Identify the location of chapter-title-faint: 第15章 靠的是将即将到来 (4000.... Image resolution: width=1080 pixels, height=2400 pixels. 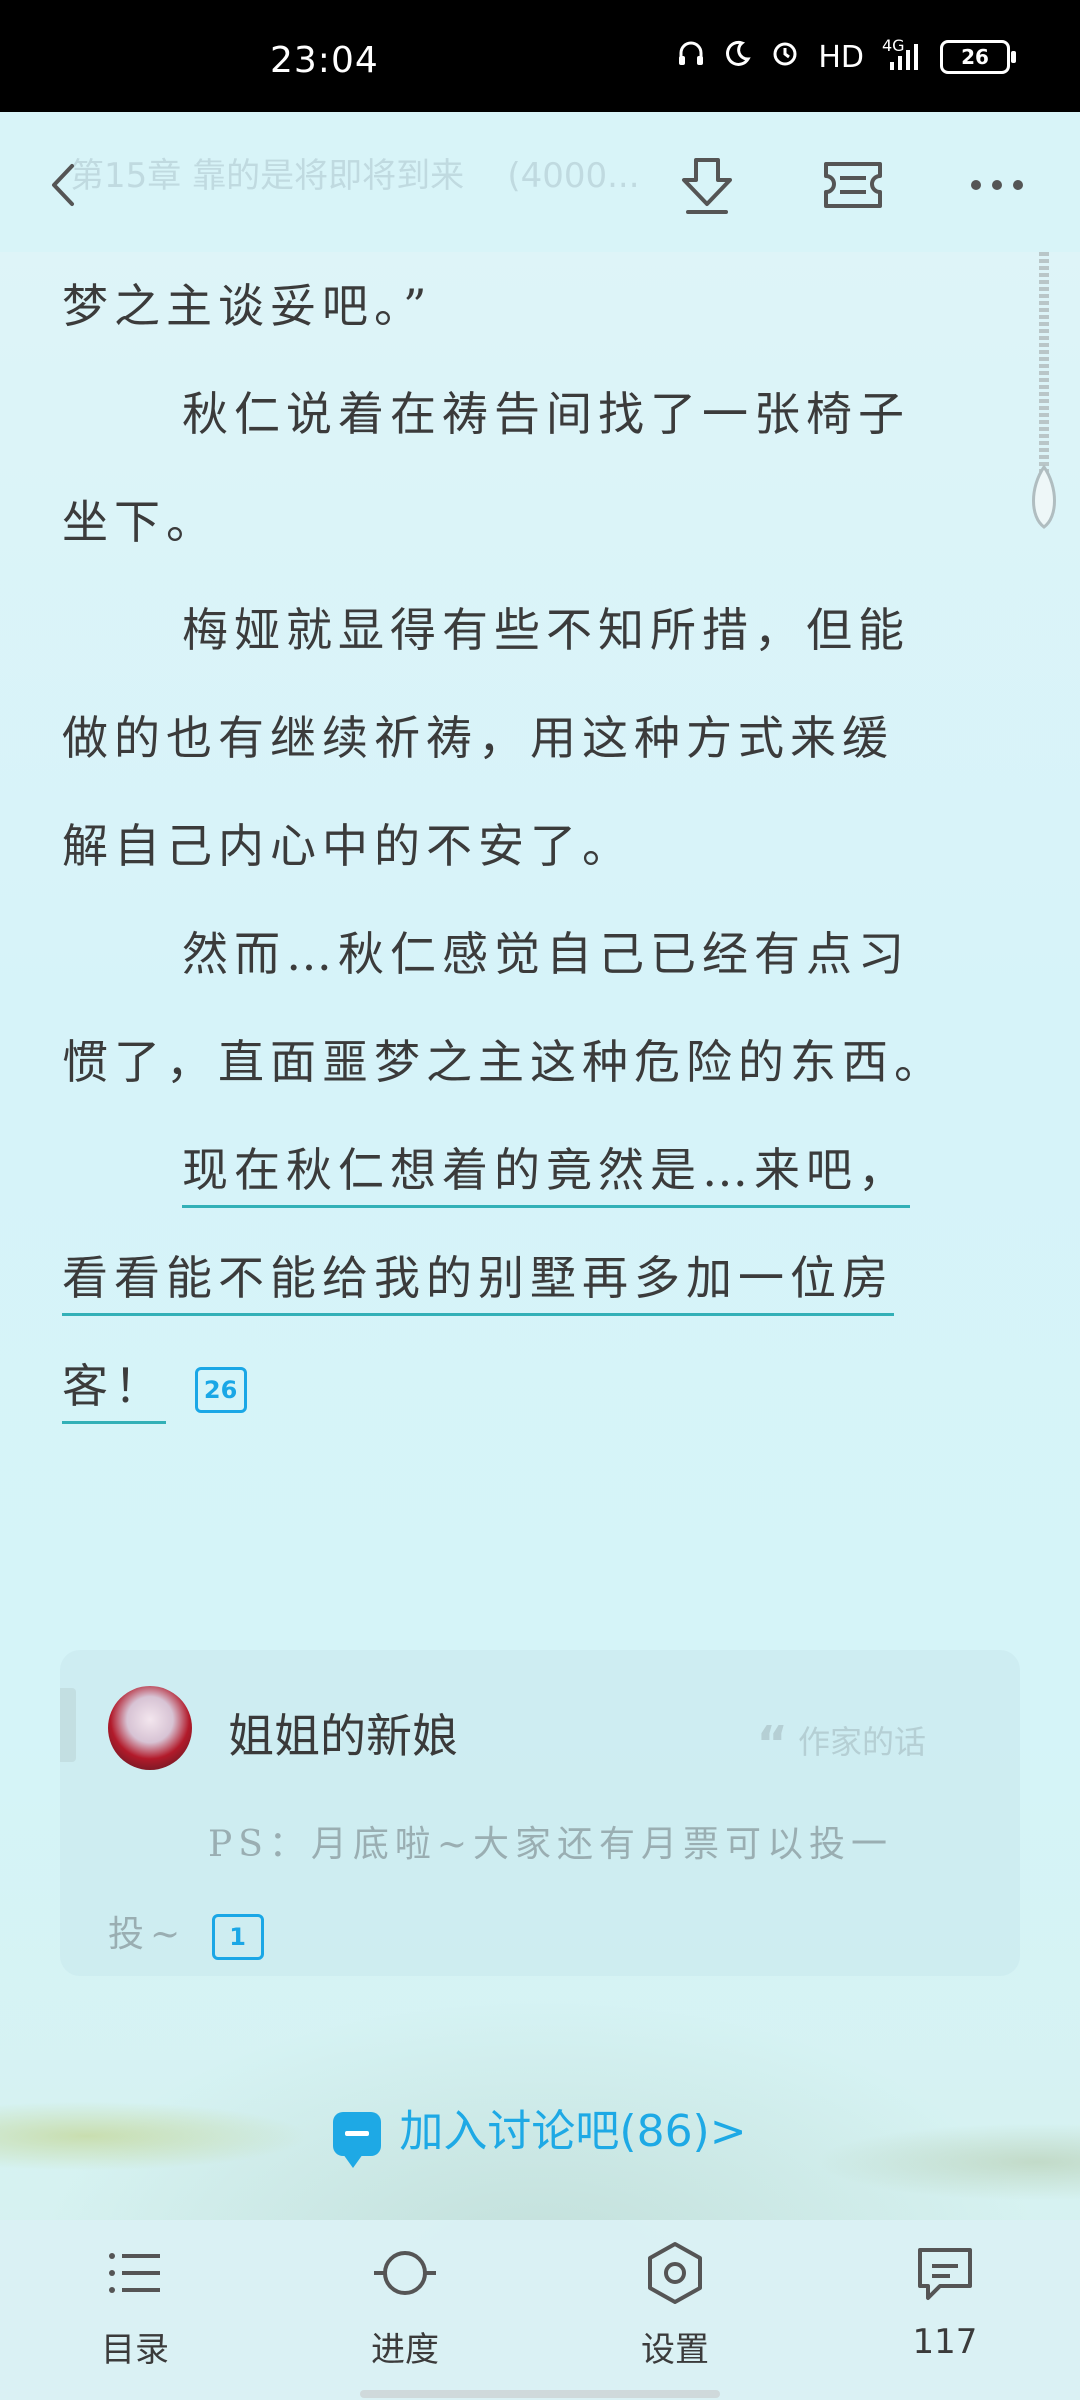
(355, 172).